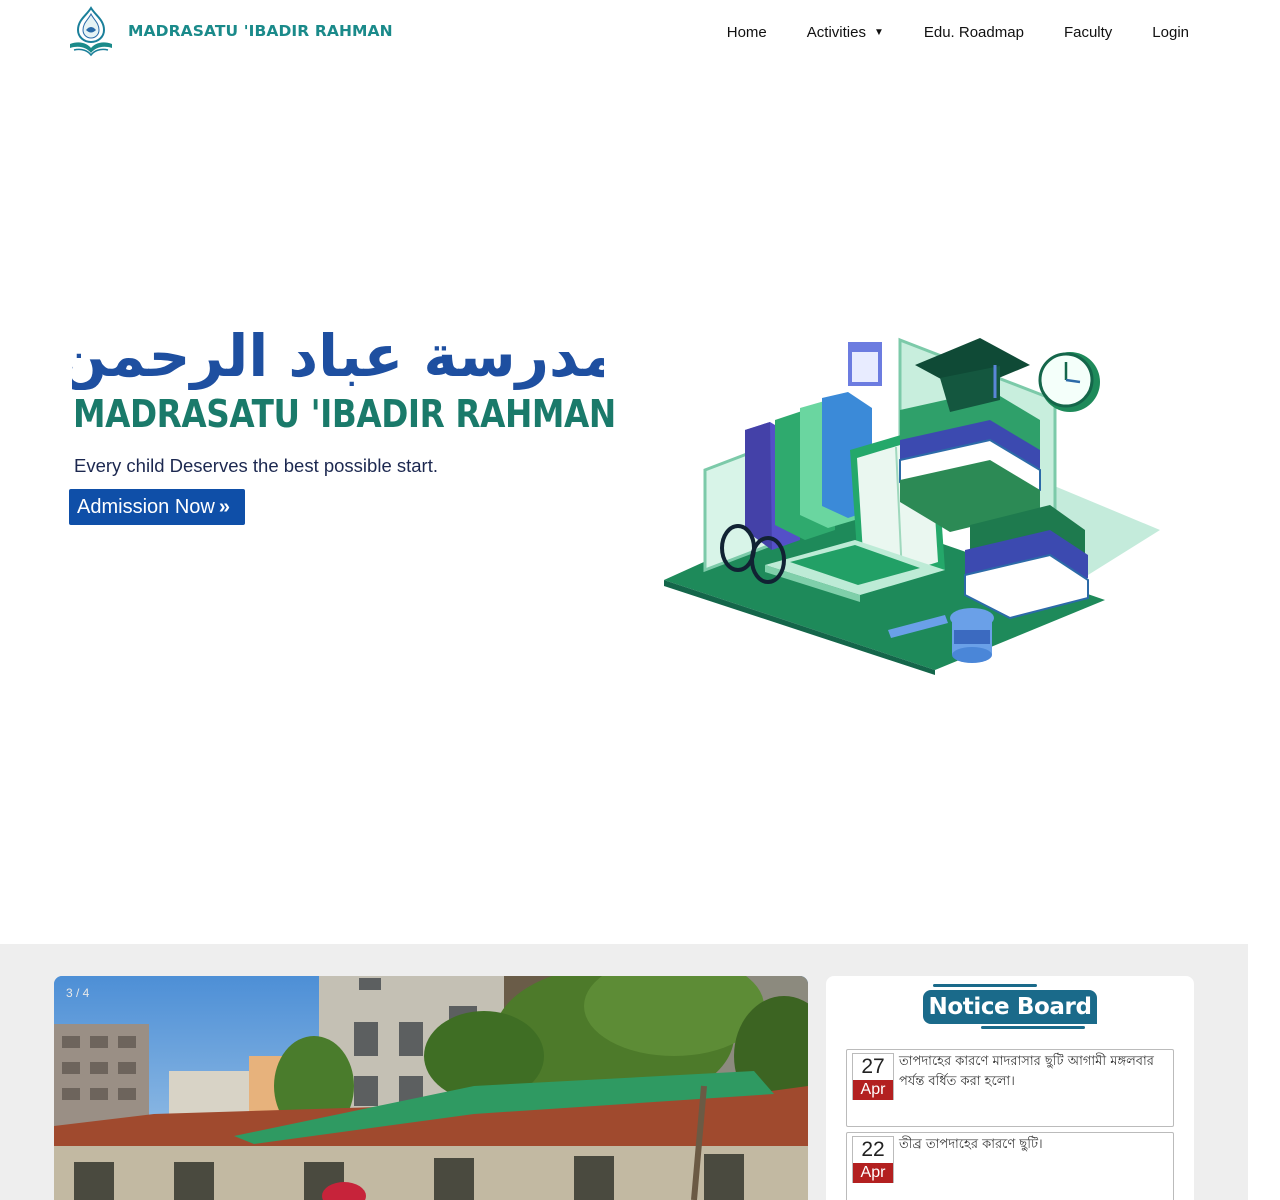 The height and width of the screenshot is (1200, 1280). I want to click on hero-title: MADRASATU 'IBADIR RAHMAN, so click(344, 414).